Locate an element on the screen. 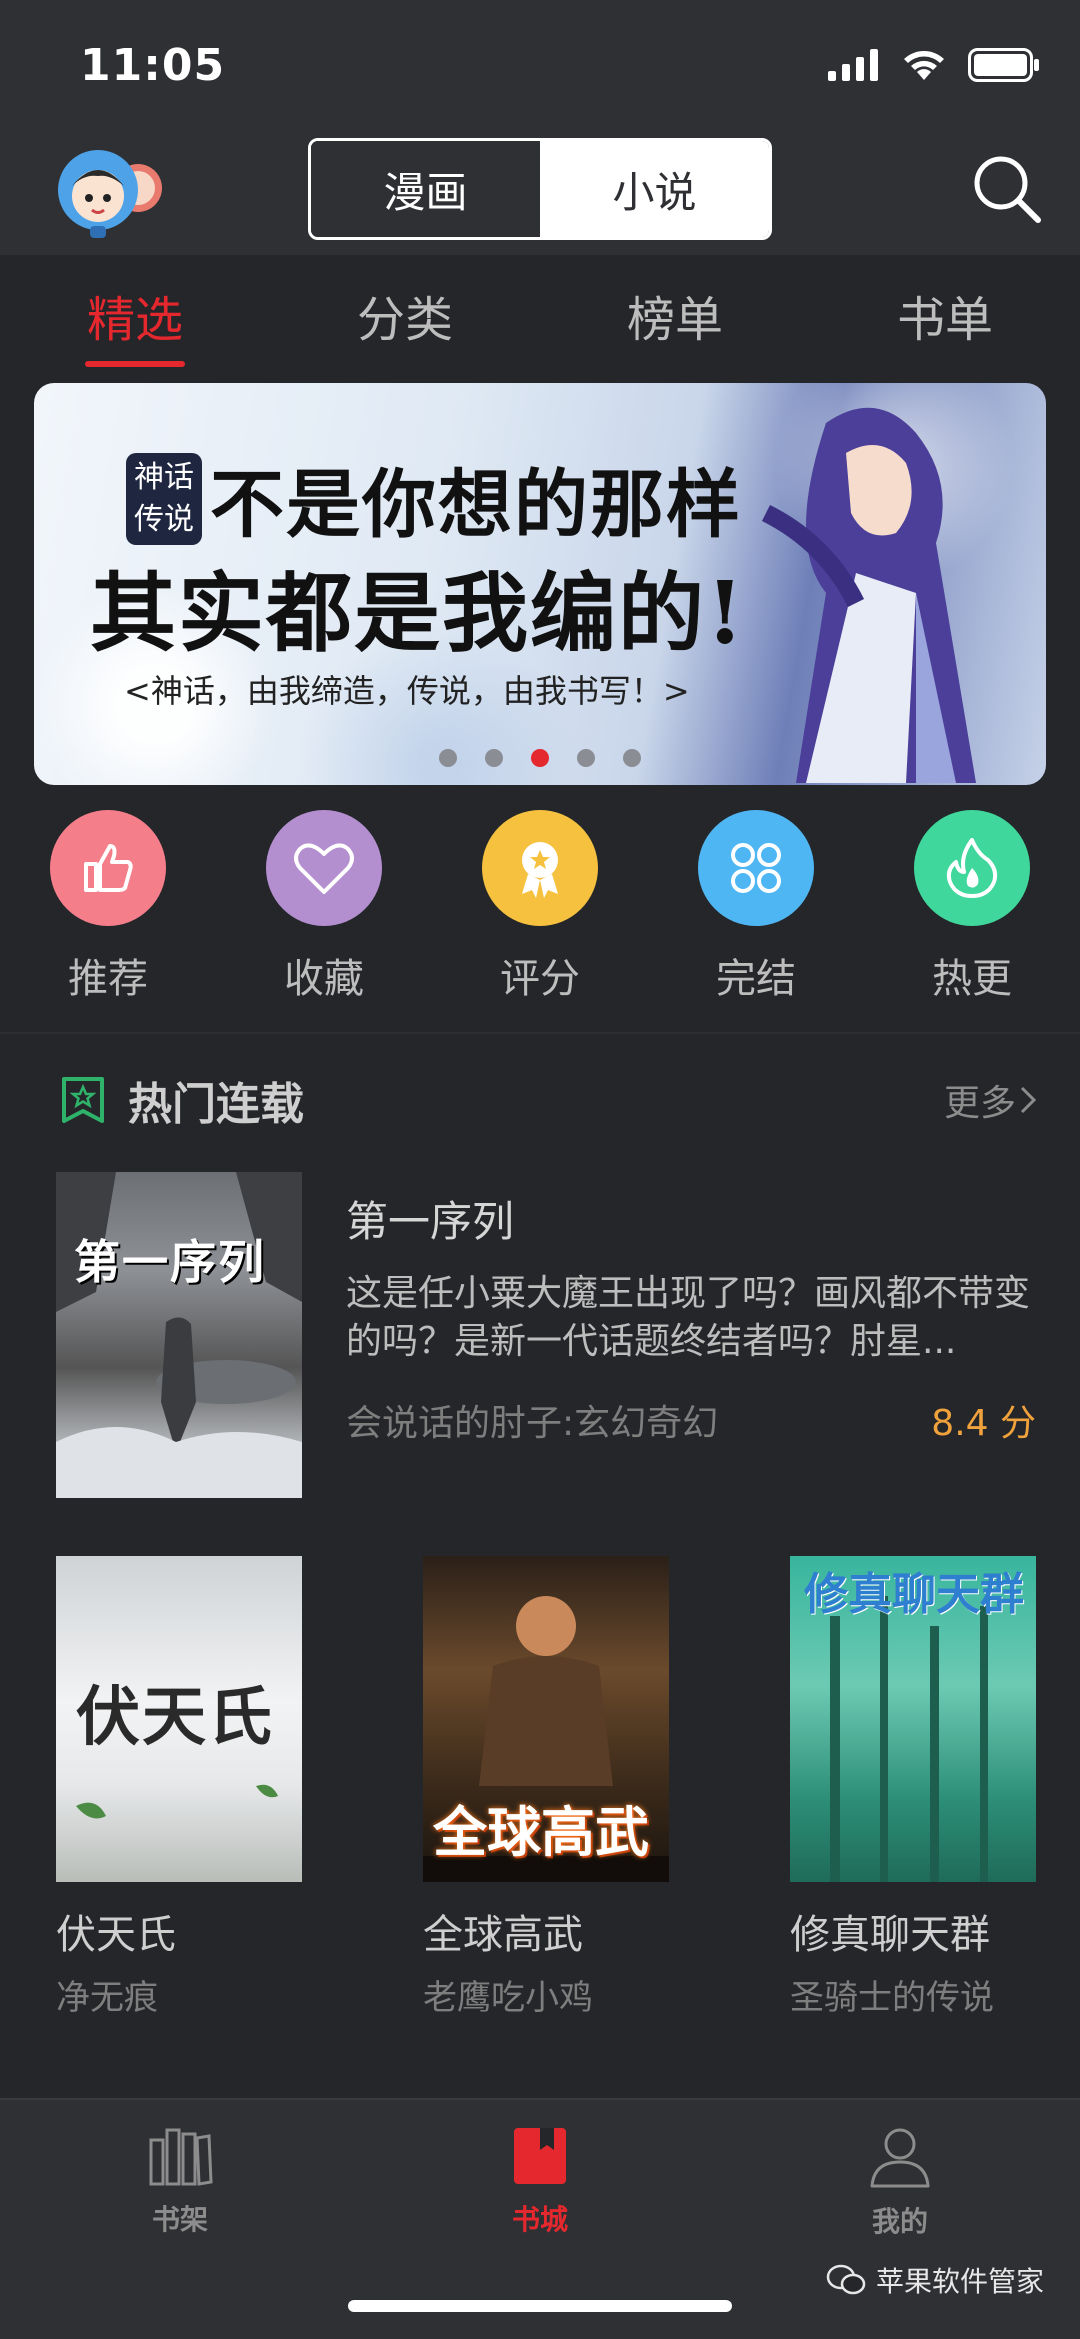 This screenshot has height=2339, width=1080. quick-favorites-label: 收藏 is located at coordinates (324, 979).